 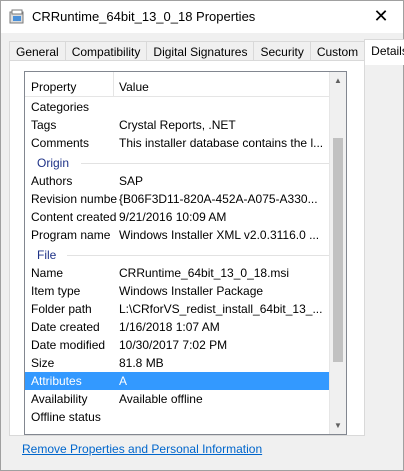 What do you see at coordinates (74, 199) in the screenshot?
I see `property-name: Revision number` at bounding box center [74, 199].